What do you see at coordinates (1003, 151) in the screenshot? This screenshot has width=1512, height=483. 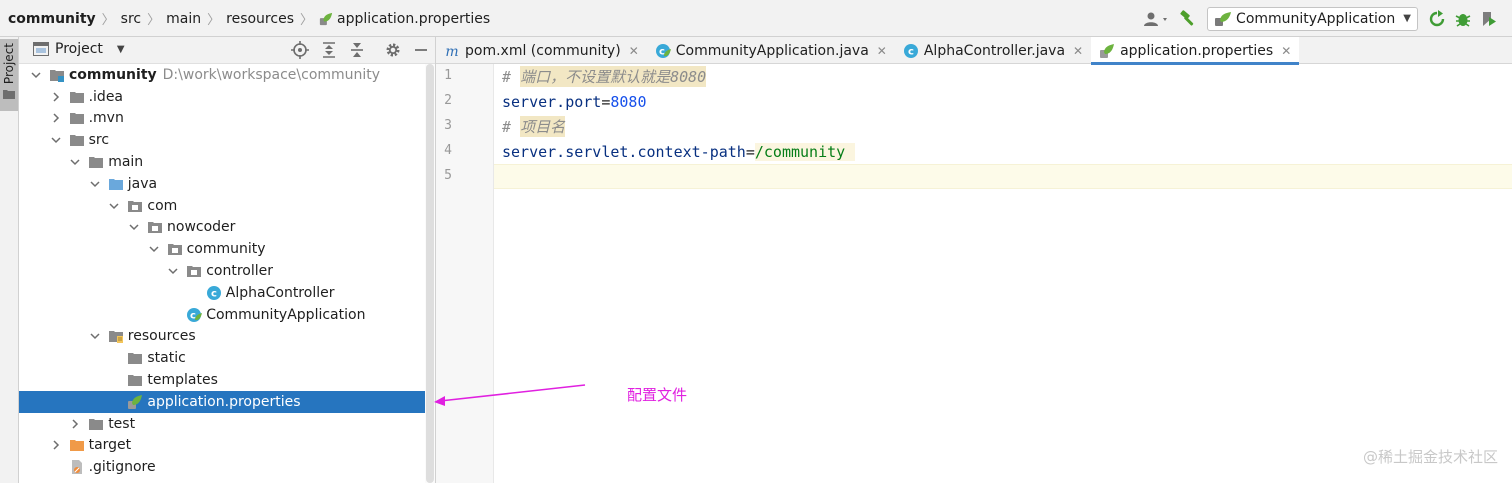 I see `code-line-4: server.servlet.context-path =/community` at bounding box center [1003, 151].